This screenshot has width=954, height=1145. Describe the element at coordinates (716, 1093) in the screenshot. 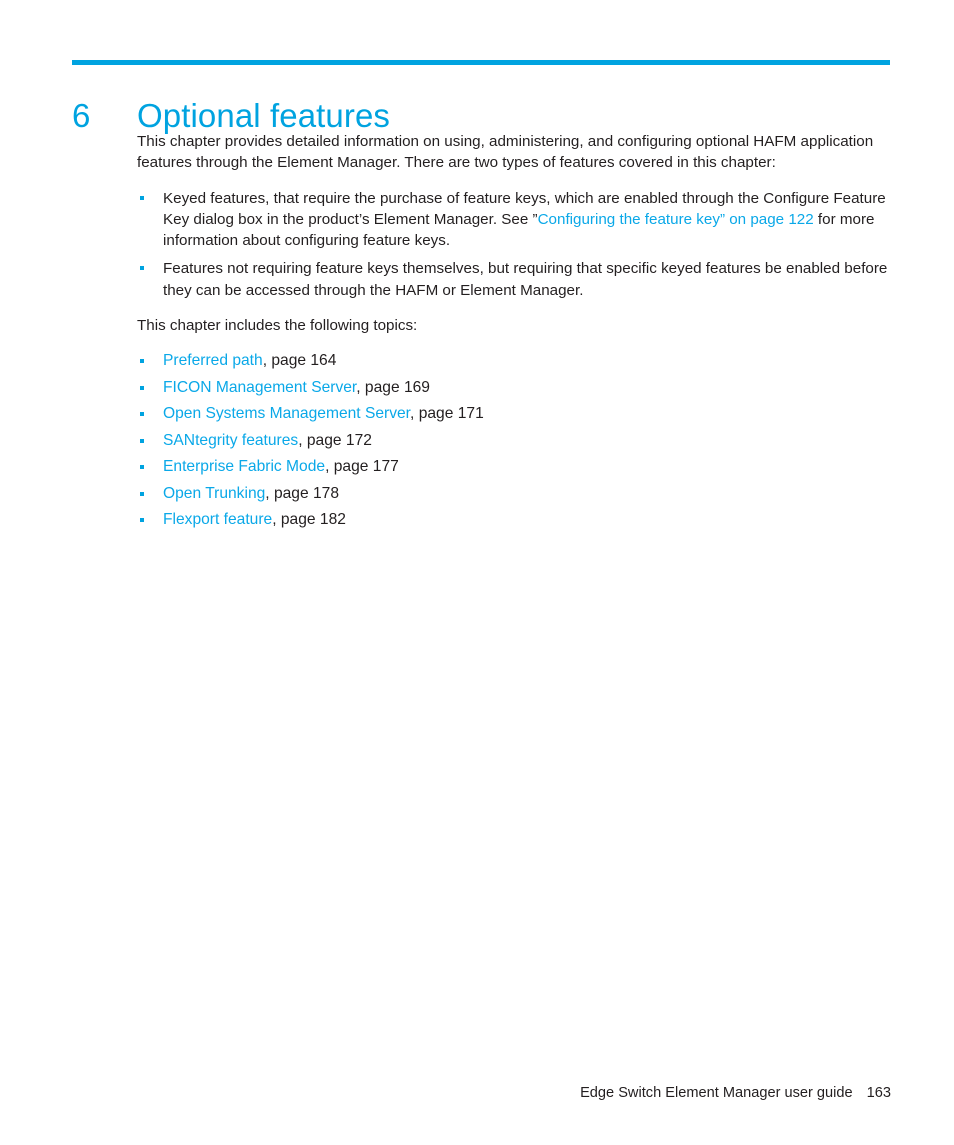

I see `footer-guide-name: Edge Switch Element Manager user guide` at that location.